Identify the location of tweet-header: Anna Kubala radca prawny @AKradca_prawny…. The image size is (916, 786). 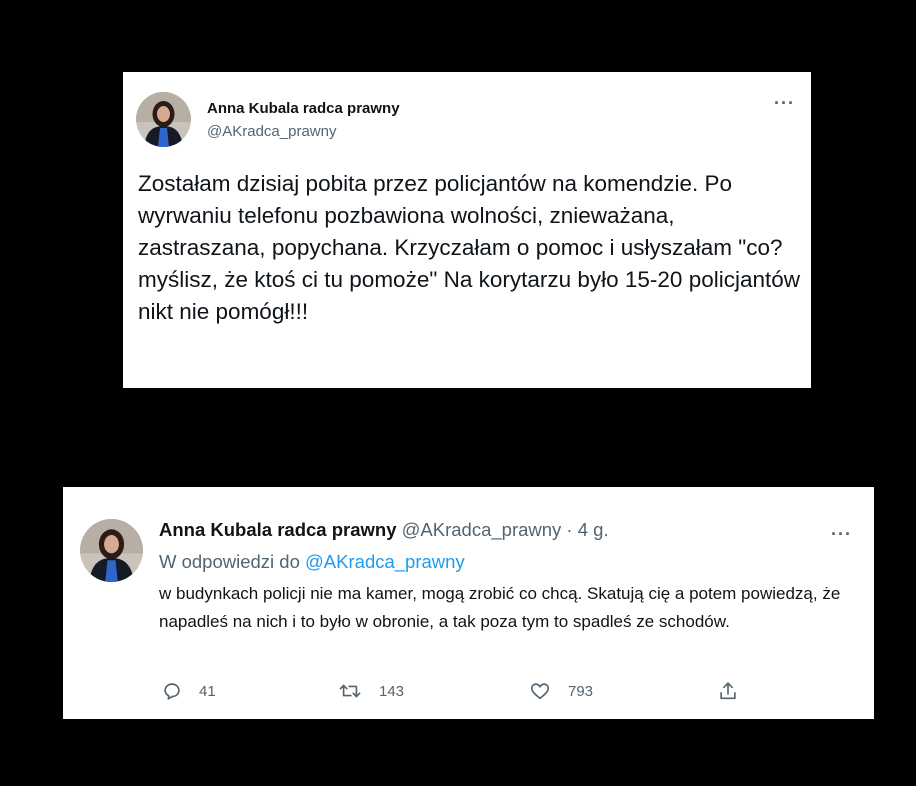
(384, 530).